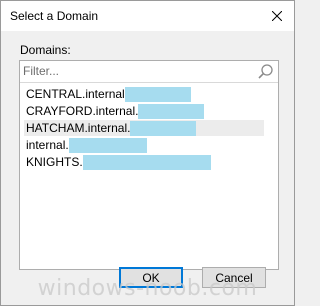  I want to click on filter-input, so click(139, 71).